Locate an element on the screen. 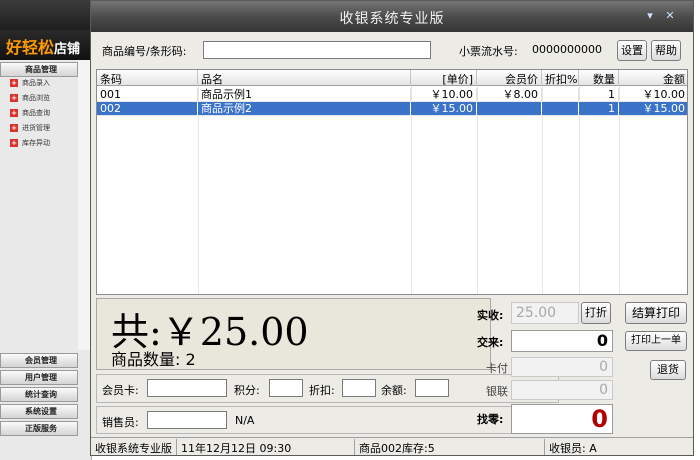  points-label: 积分: is located at coordinates (247, 390).